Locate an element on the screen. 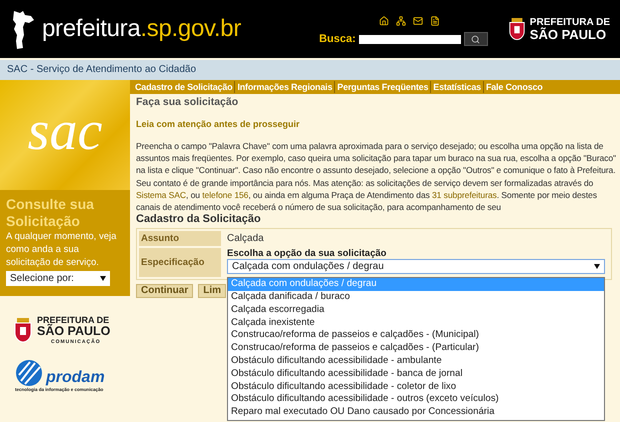  field-label: Especificação is located at coordinates (180, 263).